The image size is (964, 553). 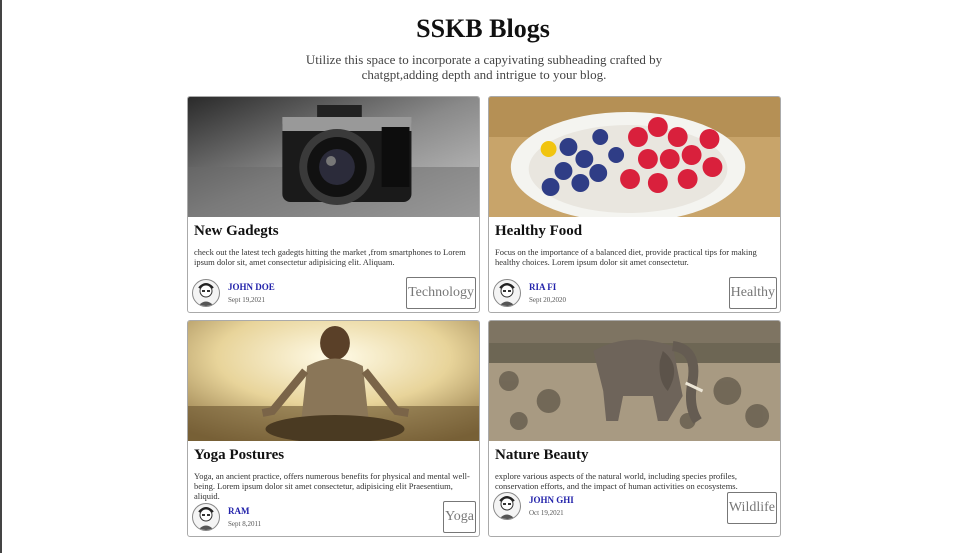 What do you see at coordinates (542, 455) in the screenshot?
I see `card-title: Nature Beauty` at bounding box center [542, 455].